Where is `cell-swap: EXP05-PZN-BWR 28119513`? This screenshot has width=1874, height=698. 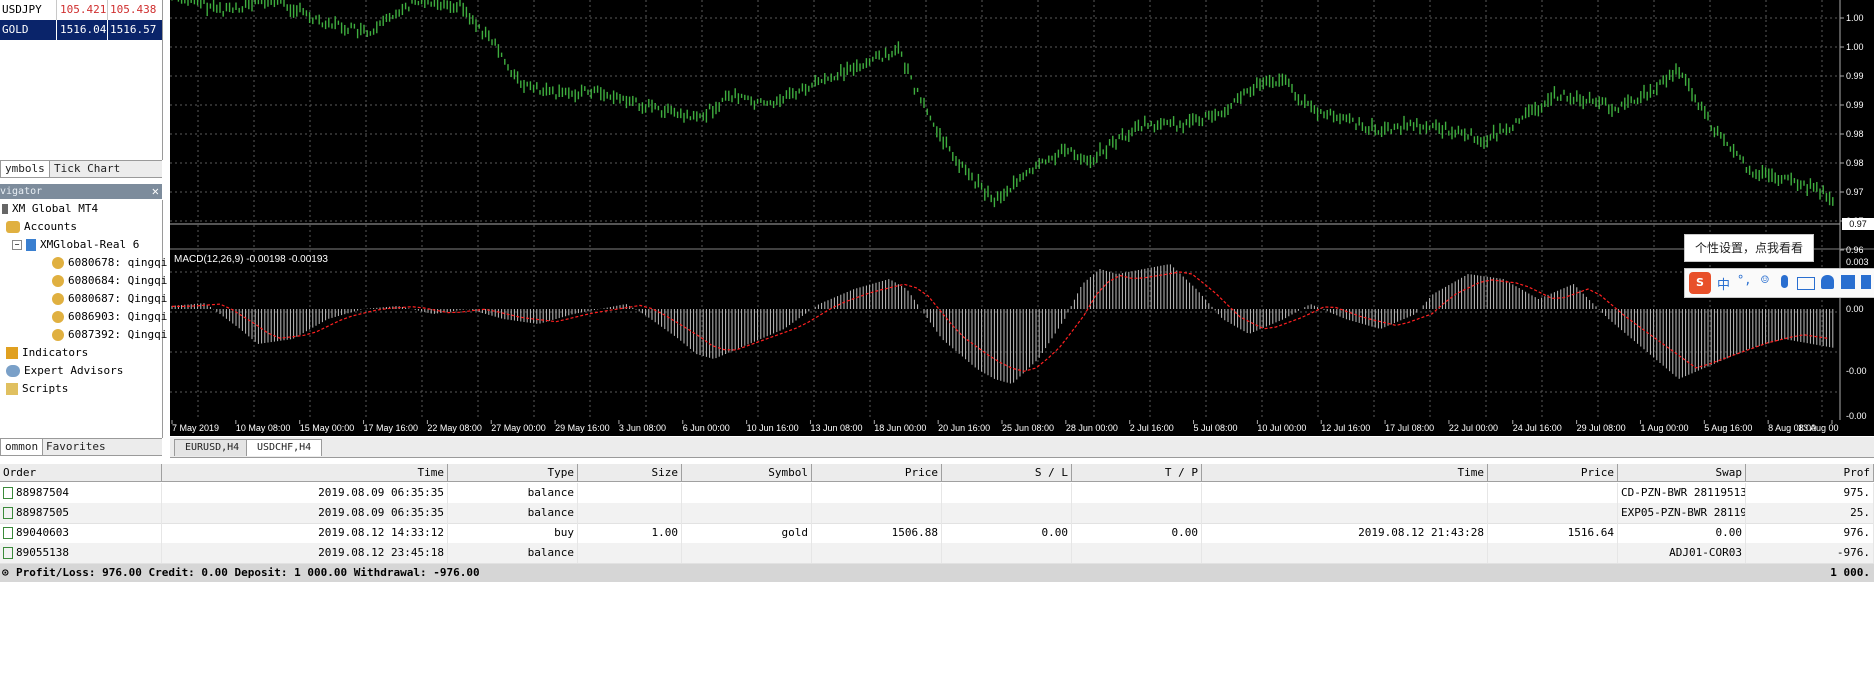 cell-swap: EXP05-PZN-BWR 28119513 is located at coordinates (1682, 513).